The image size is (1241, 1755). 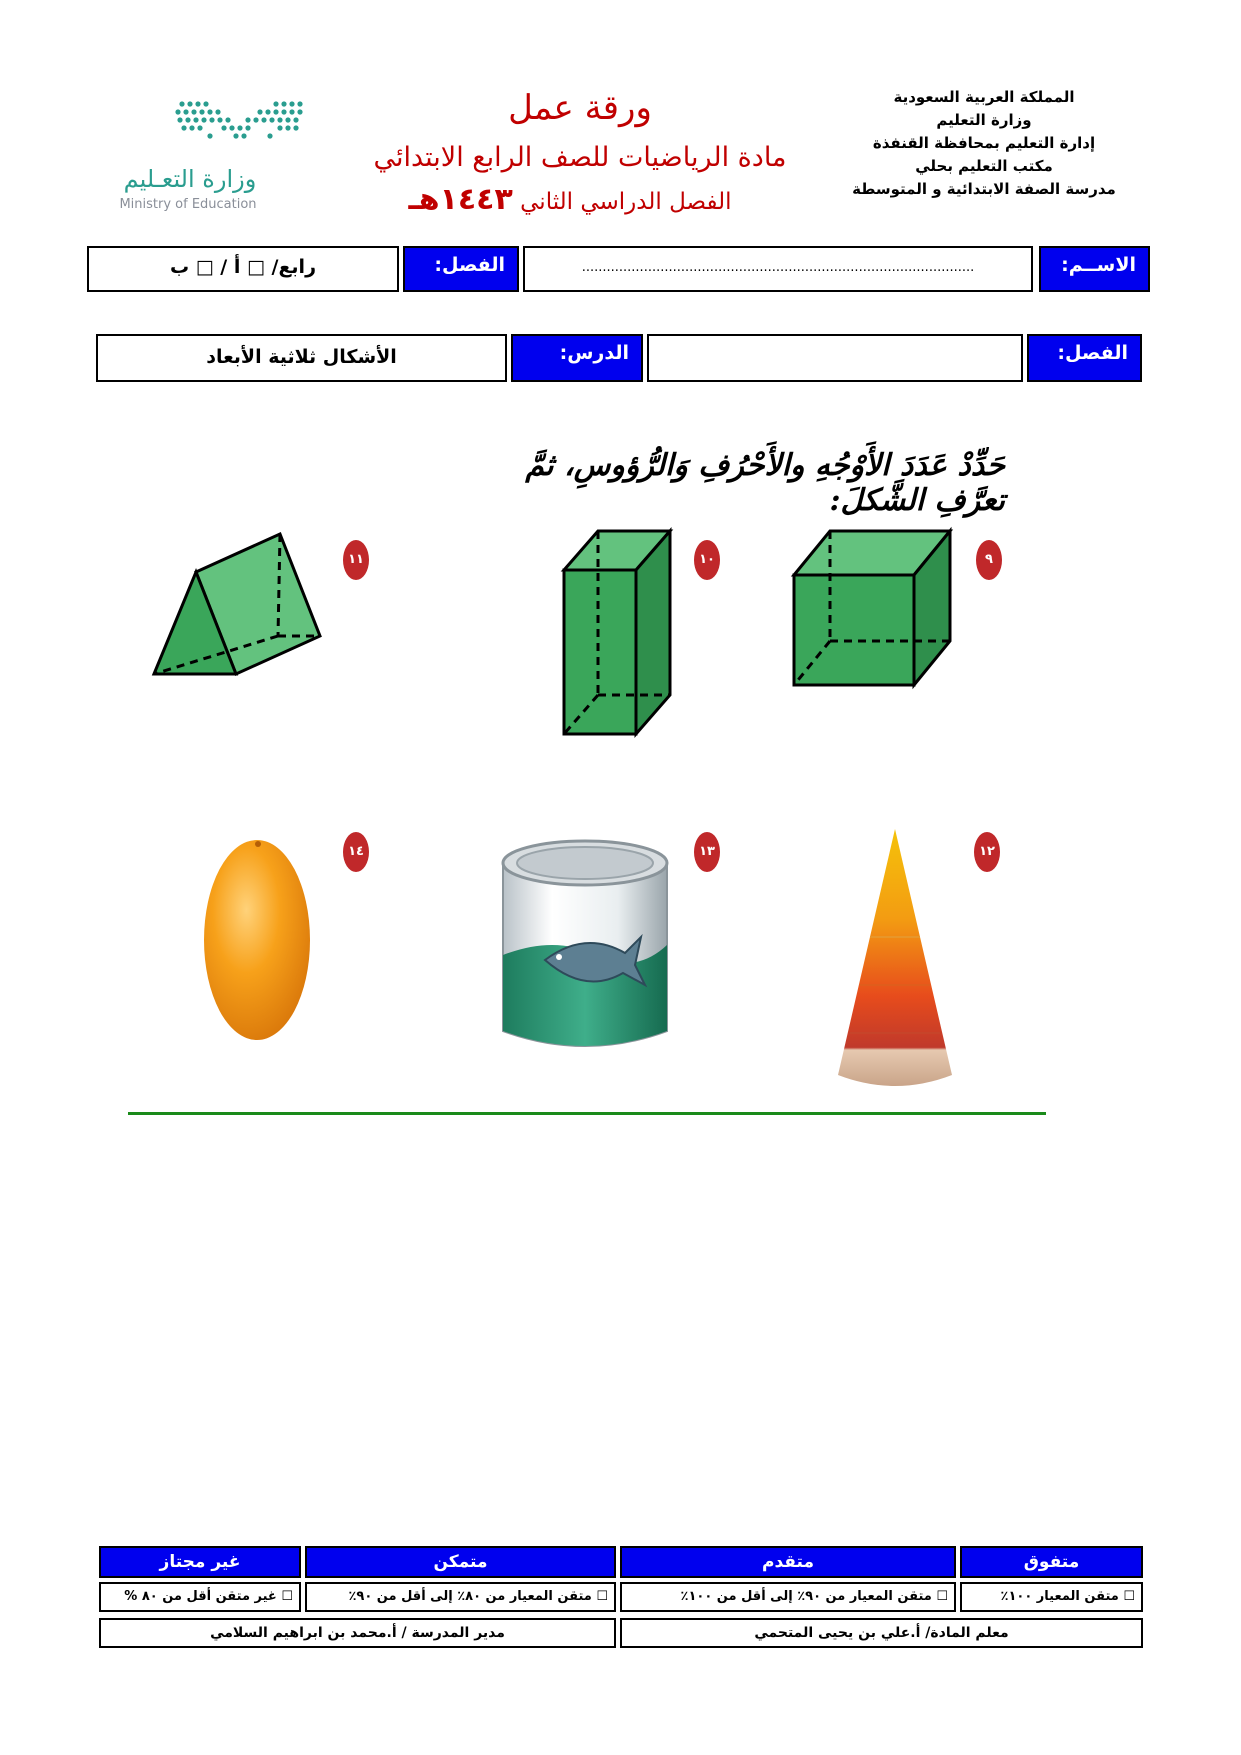 I want to click on term-line: الفصل الدراسي الثاني ١٤٤٣هـ, so click(x=570, y=199).